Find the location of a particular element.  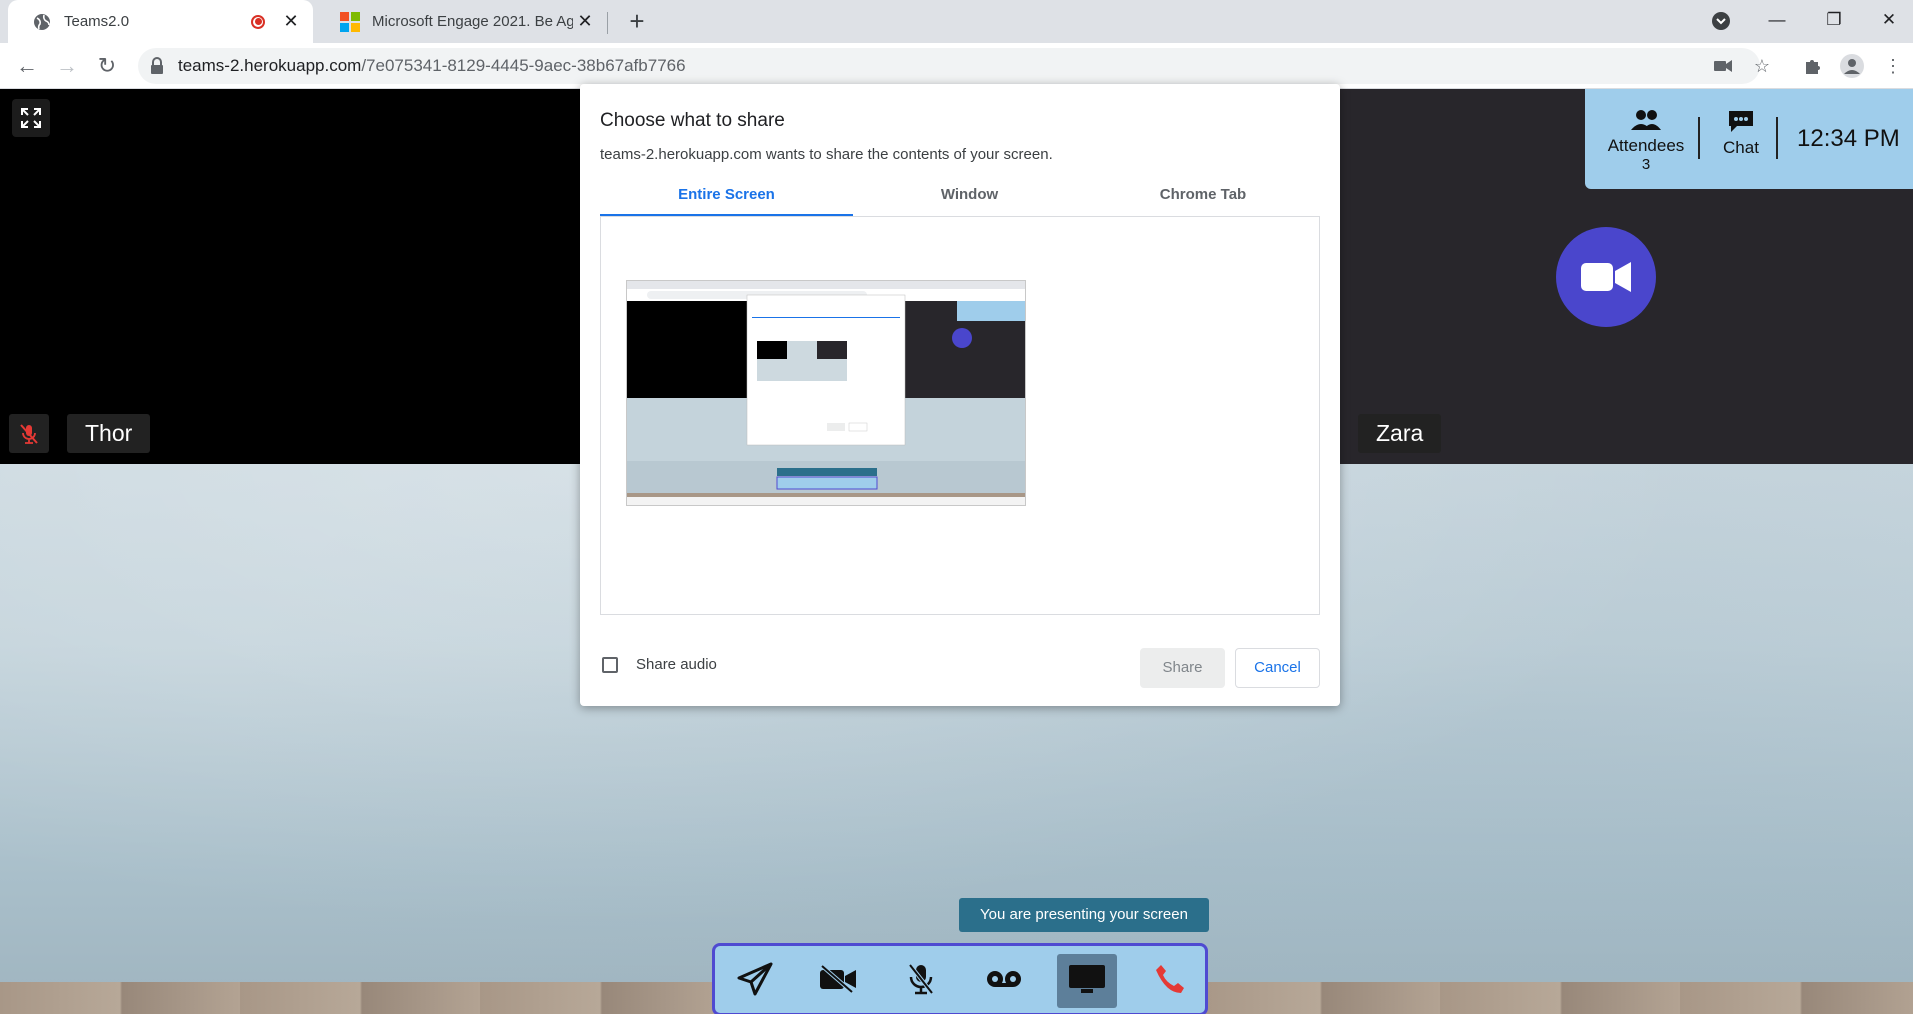

meeting-clock: 12:34 PM is located at coordinates (1848, 138).